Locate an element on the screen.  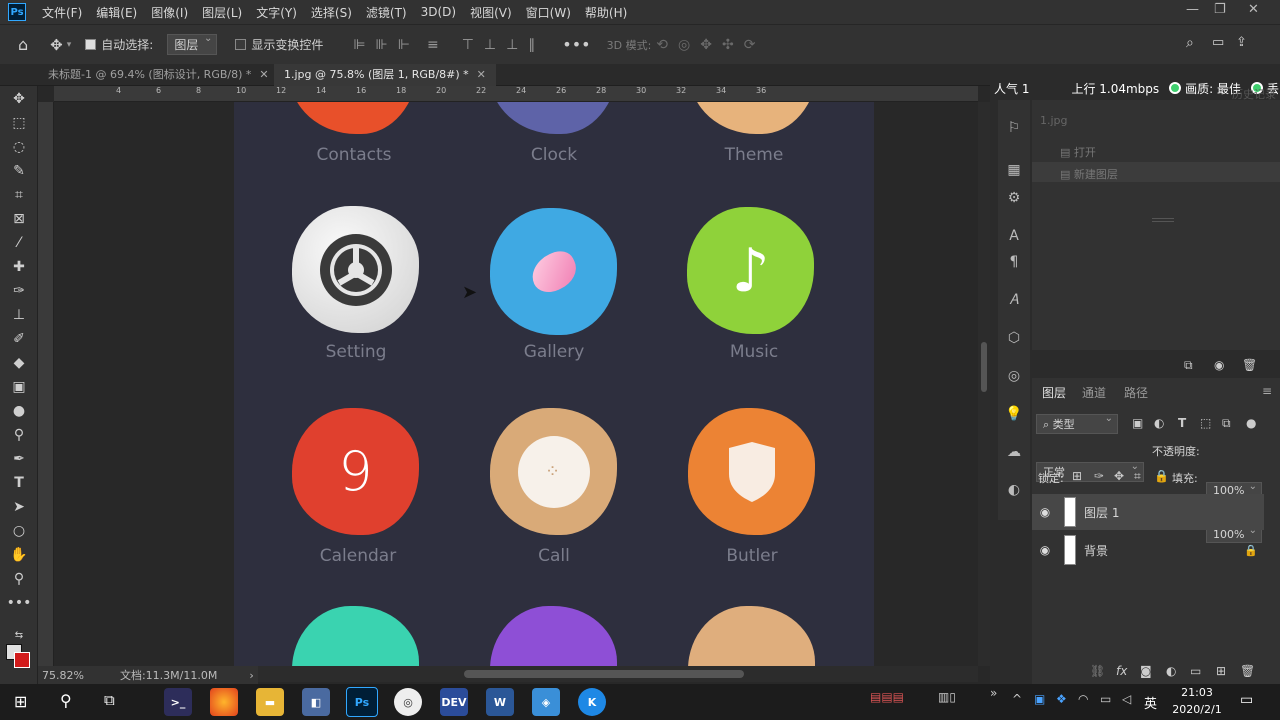
app-icon: ◧ is located at coordinates (316, 702).